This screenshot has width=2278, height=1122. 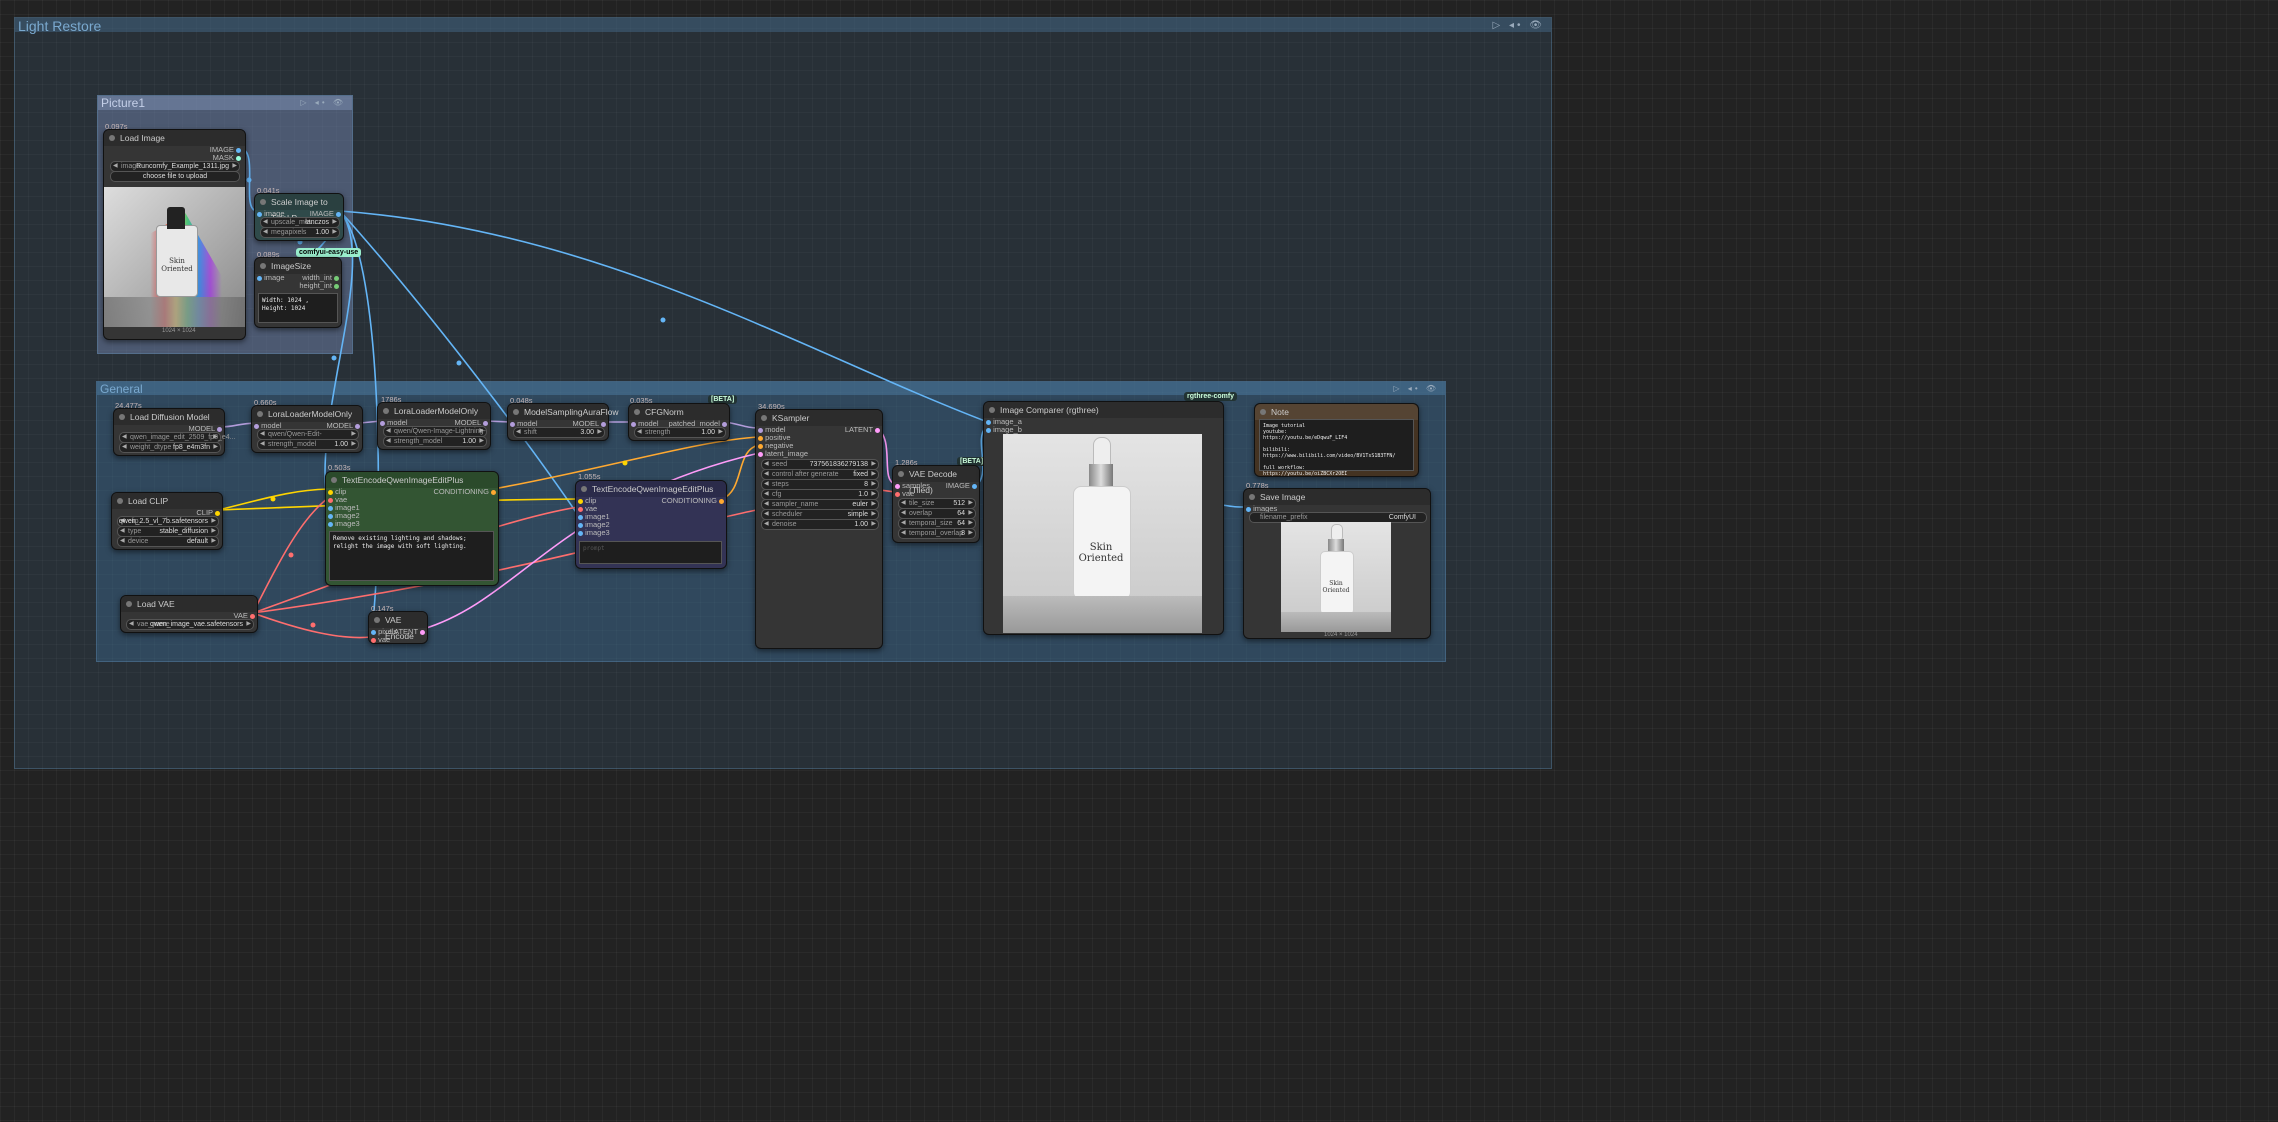 I want to click on load-diffusion-title: Load Diffusion Model, so click(x=169, y=417).